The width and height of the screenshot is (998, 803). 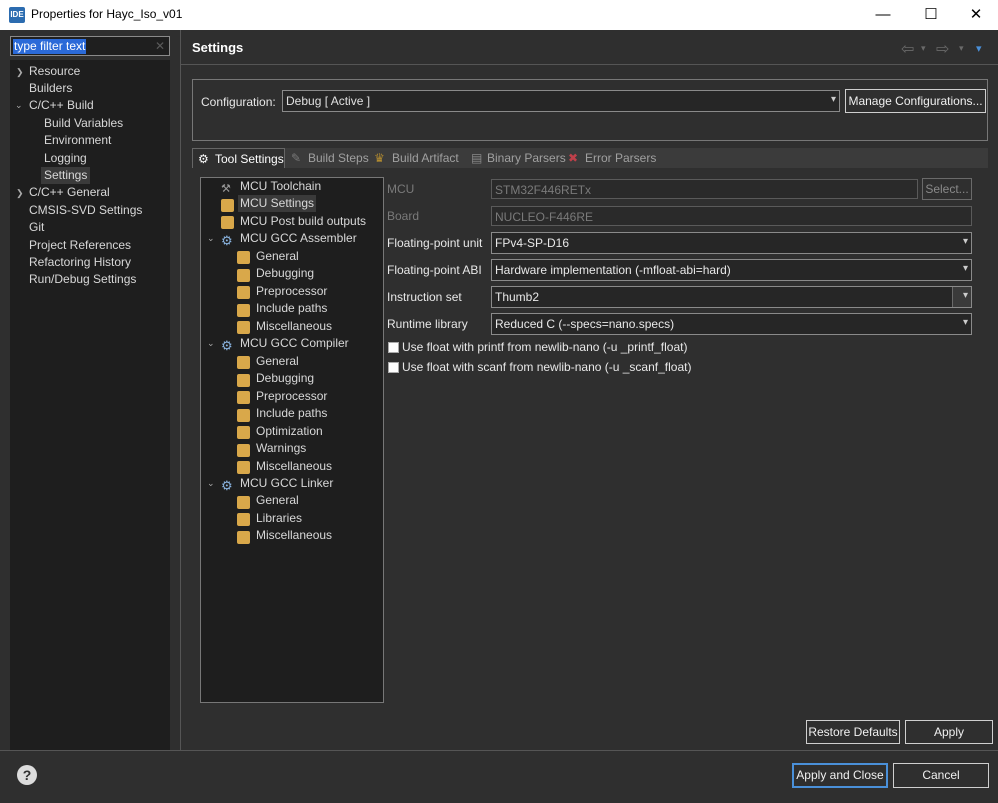 I want to click on tree-item-assembler-general: General, so click(x=277, y=256).